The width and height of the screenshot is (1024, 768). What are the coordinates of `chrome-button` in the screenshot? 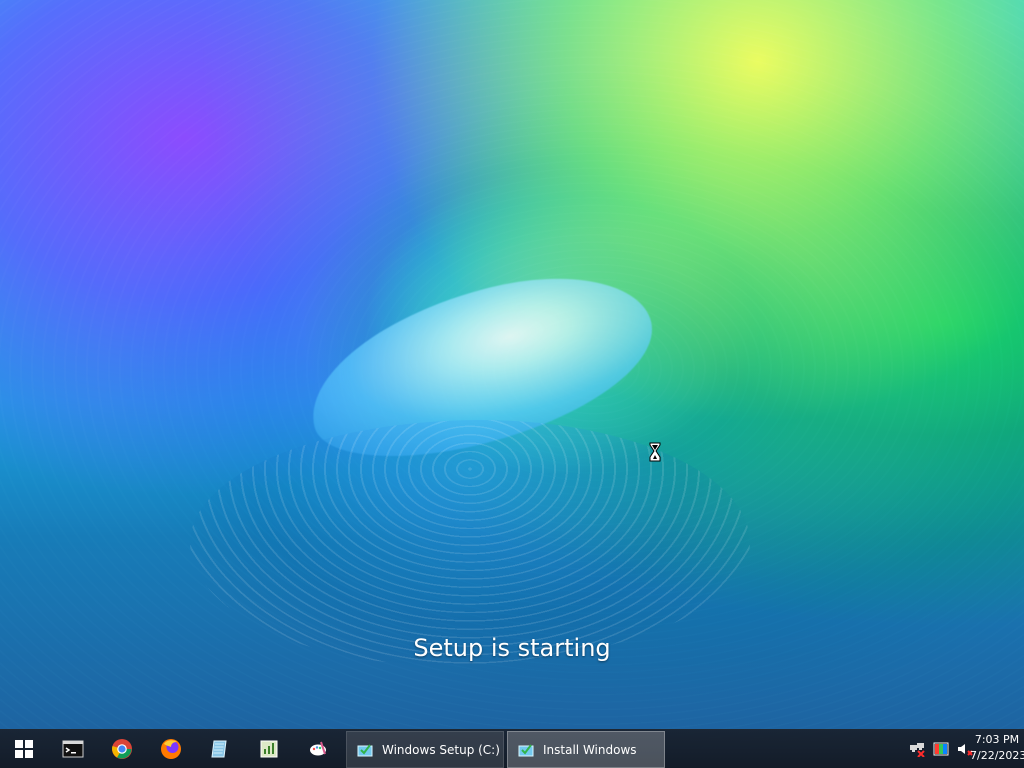 It's located at (122, 749).